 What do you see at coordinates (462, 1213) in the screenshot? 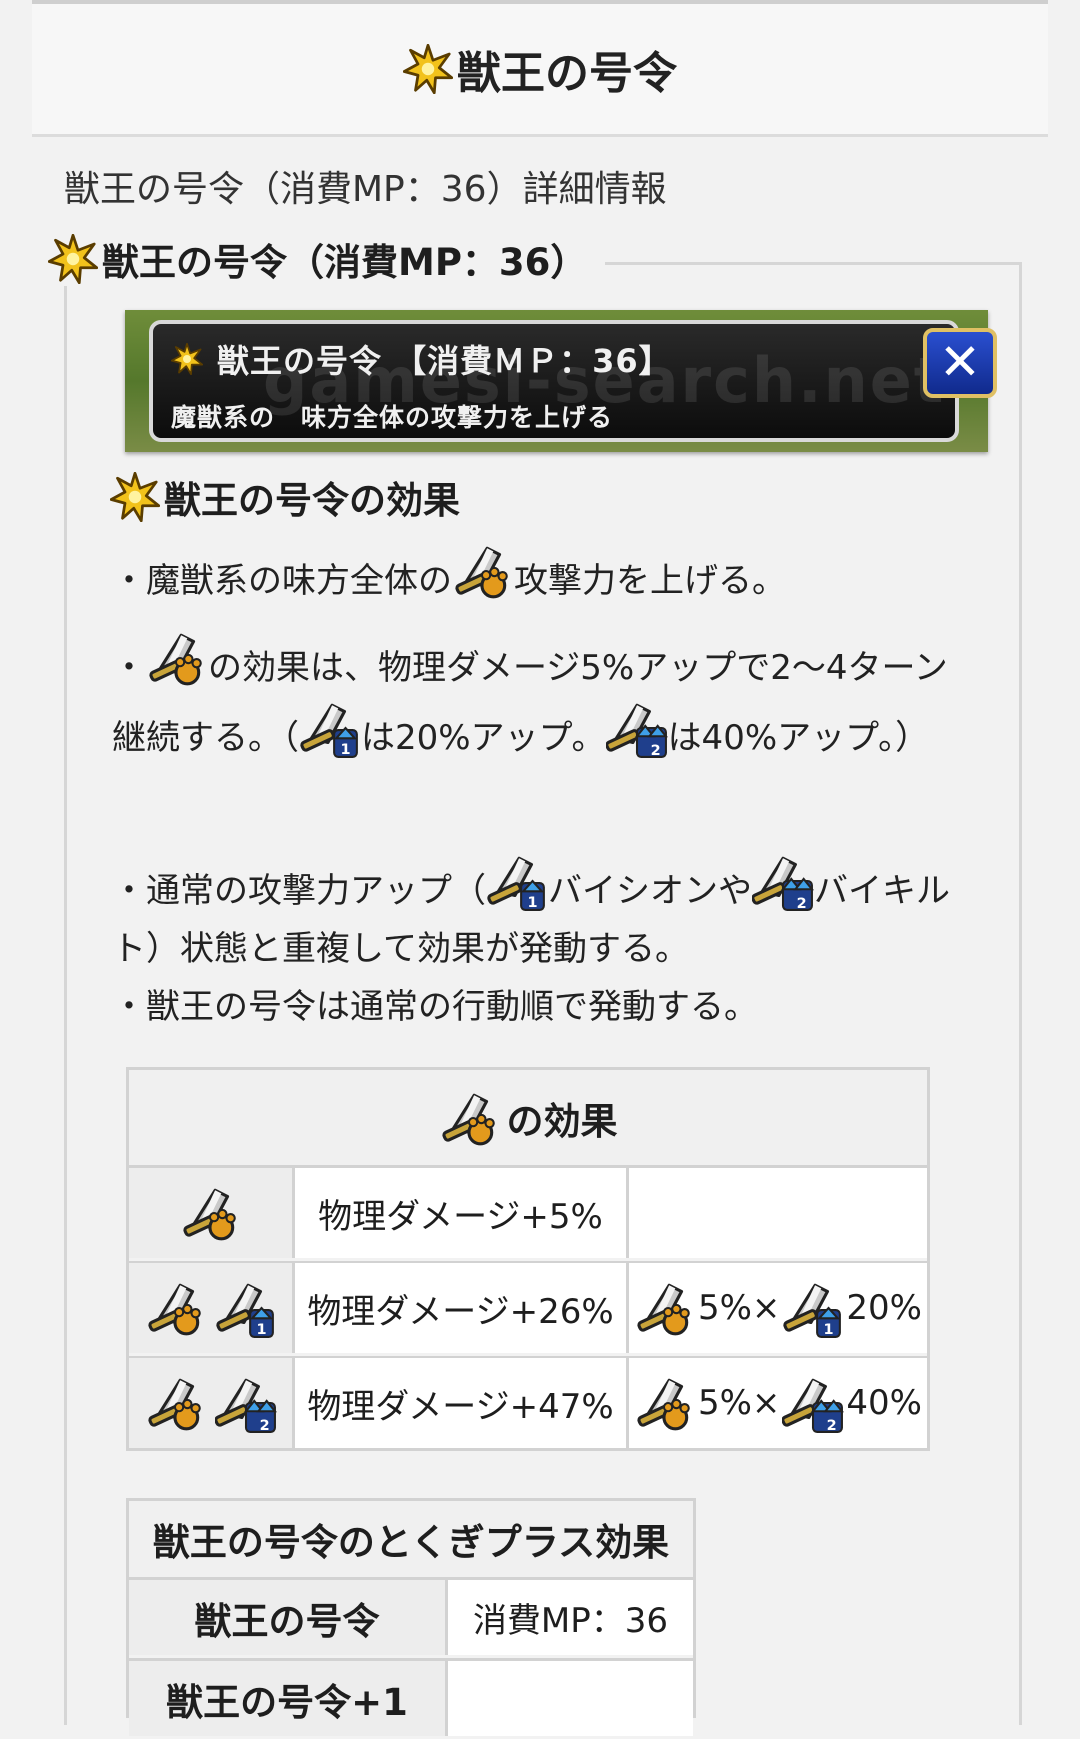
I see `damage-cell: 物理ダメージ+5%` at bounding box center [462, 1213].